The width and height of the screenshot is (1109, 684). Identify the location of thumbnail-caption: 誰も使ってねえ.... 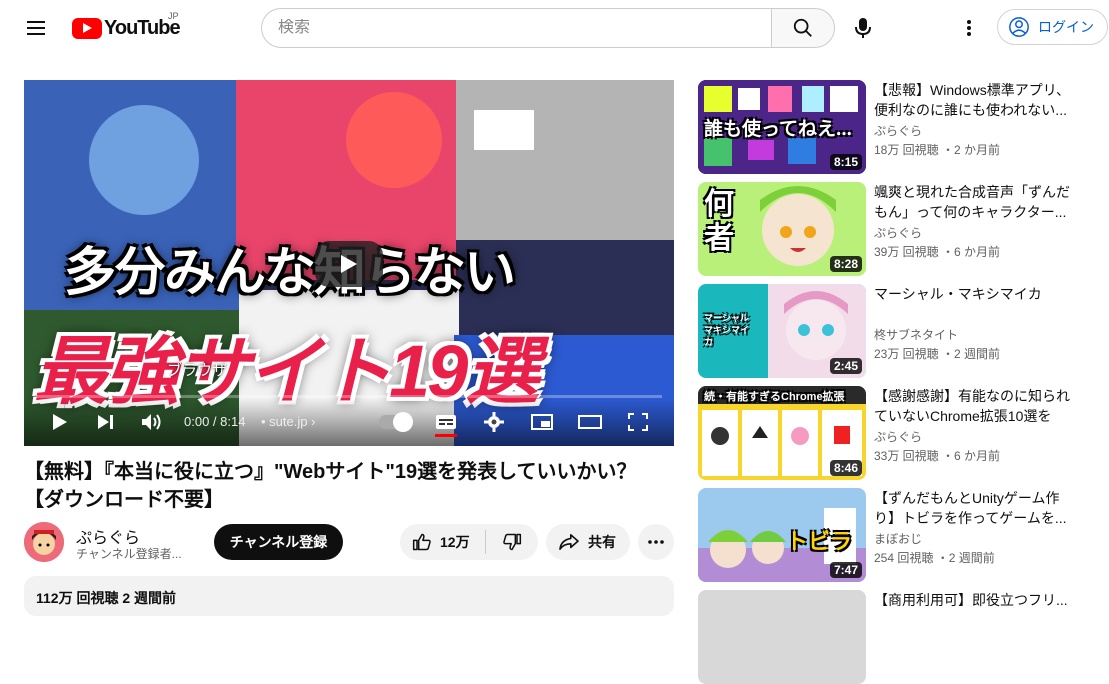
(778, 129).